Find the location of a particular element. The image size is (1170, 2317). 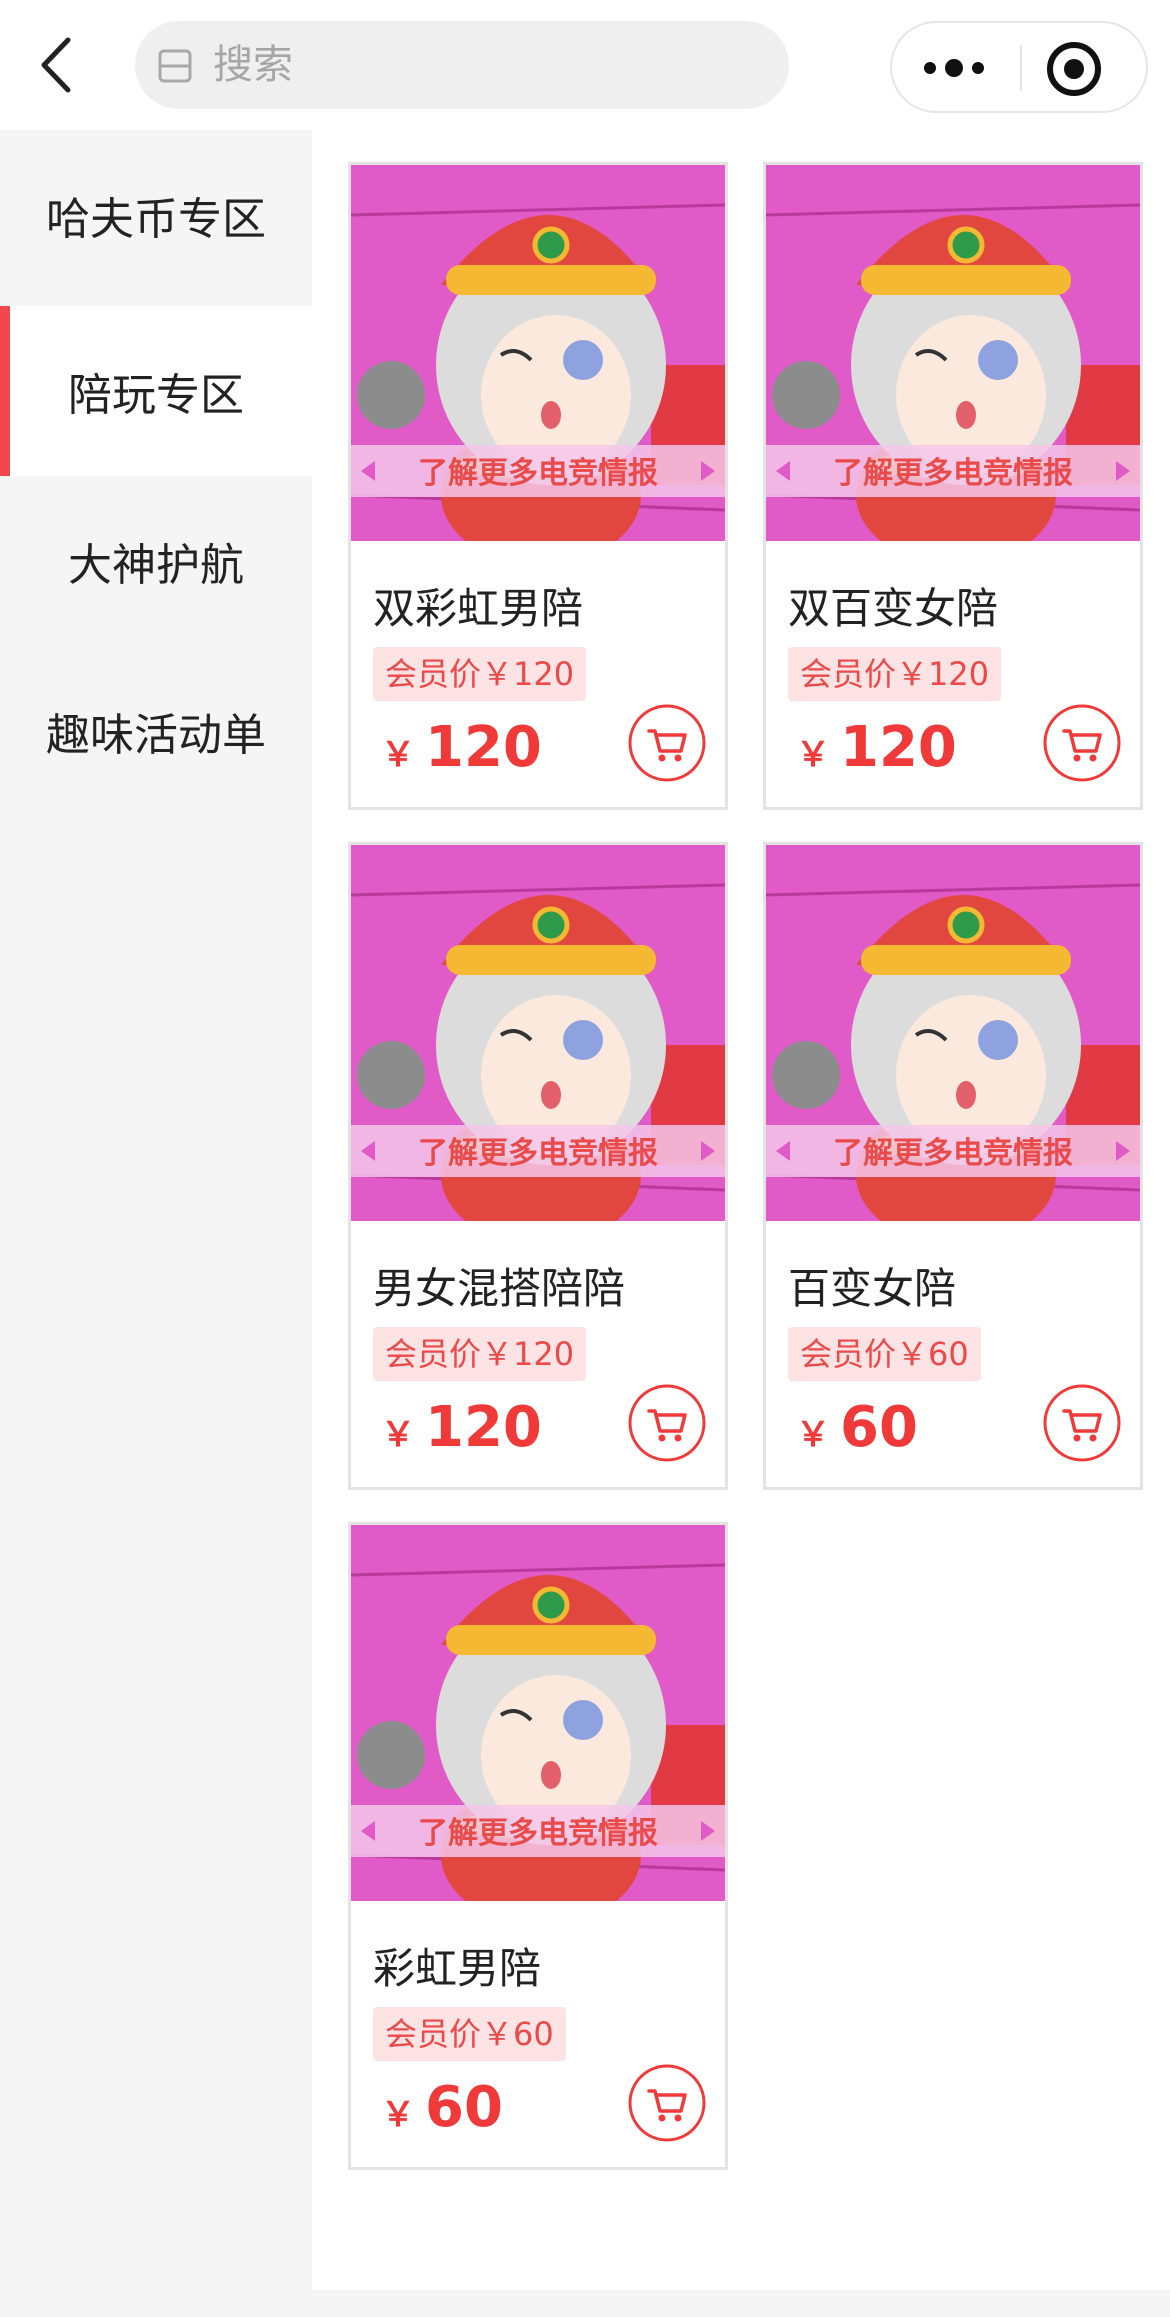

top-bar: 搜索 is located at coordinates (585, 65).